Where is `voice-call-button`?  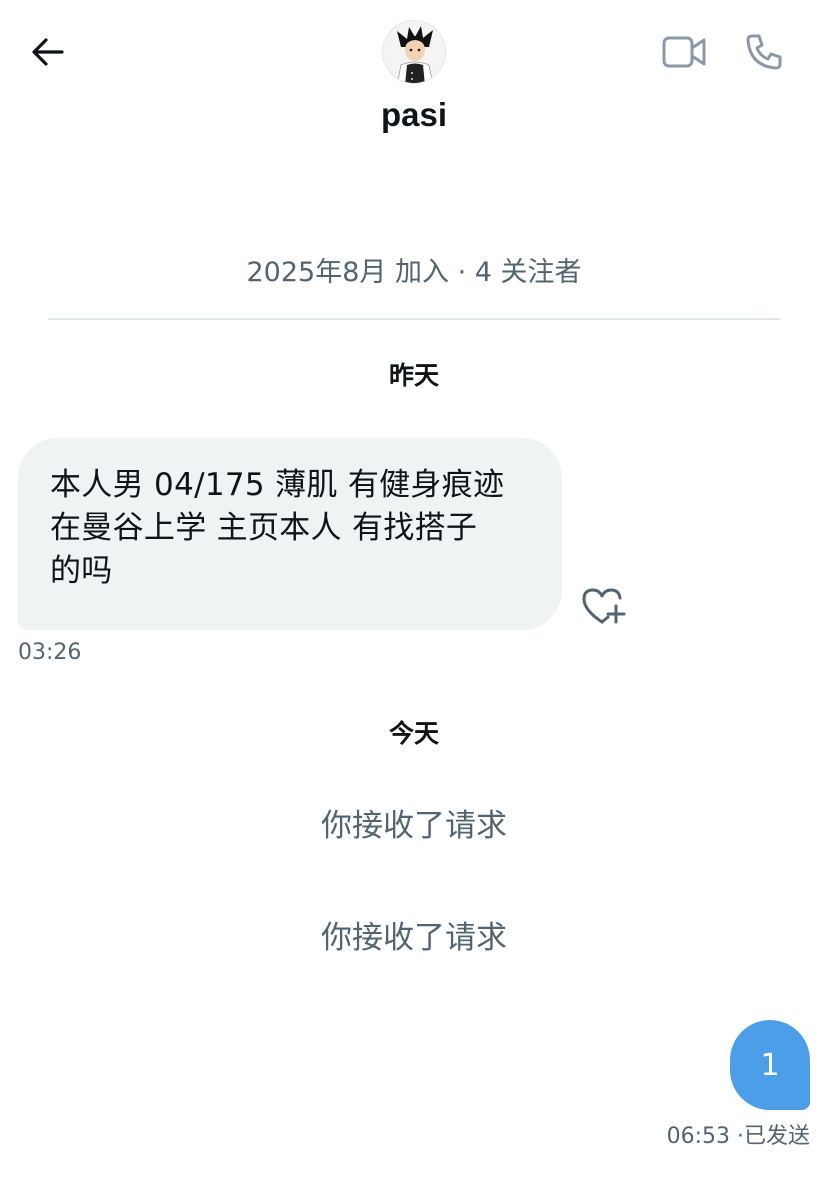
voice-call-button is located at coordinates (764, 52).